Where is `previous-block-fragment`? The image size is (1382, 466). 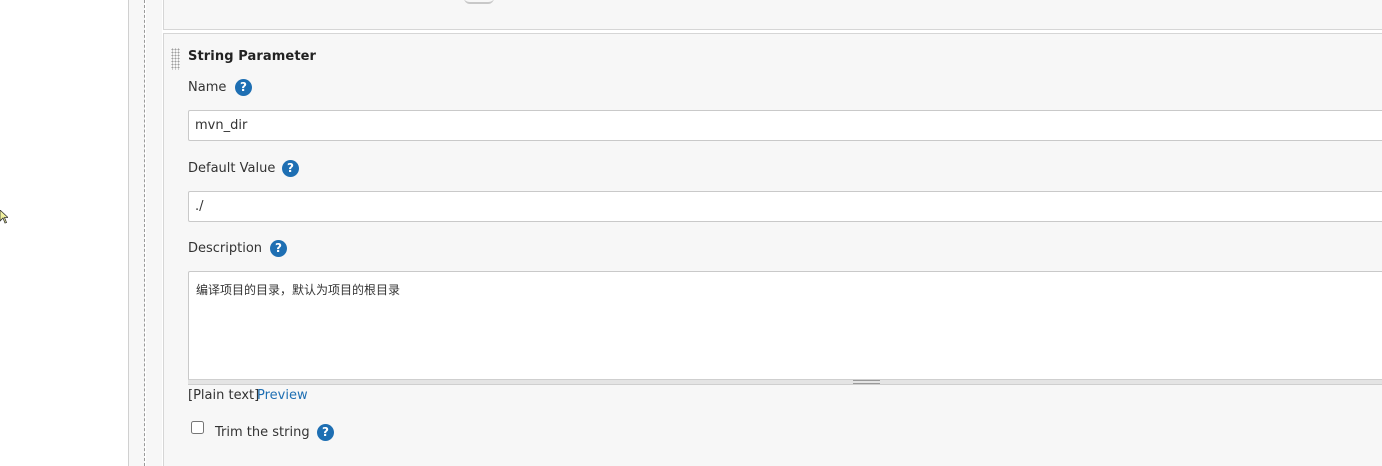
previous-block-fragment is located at coordinates (479, 2).